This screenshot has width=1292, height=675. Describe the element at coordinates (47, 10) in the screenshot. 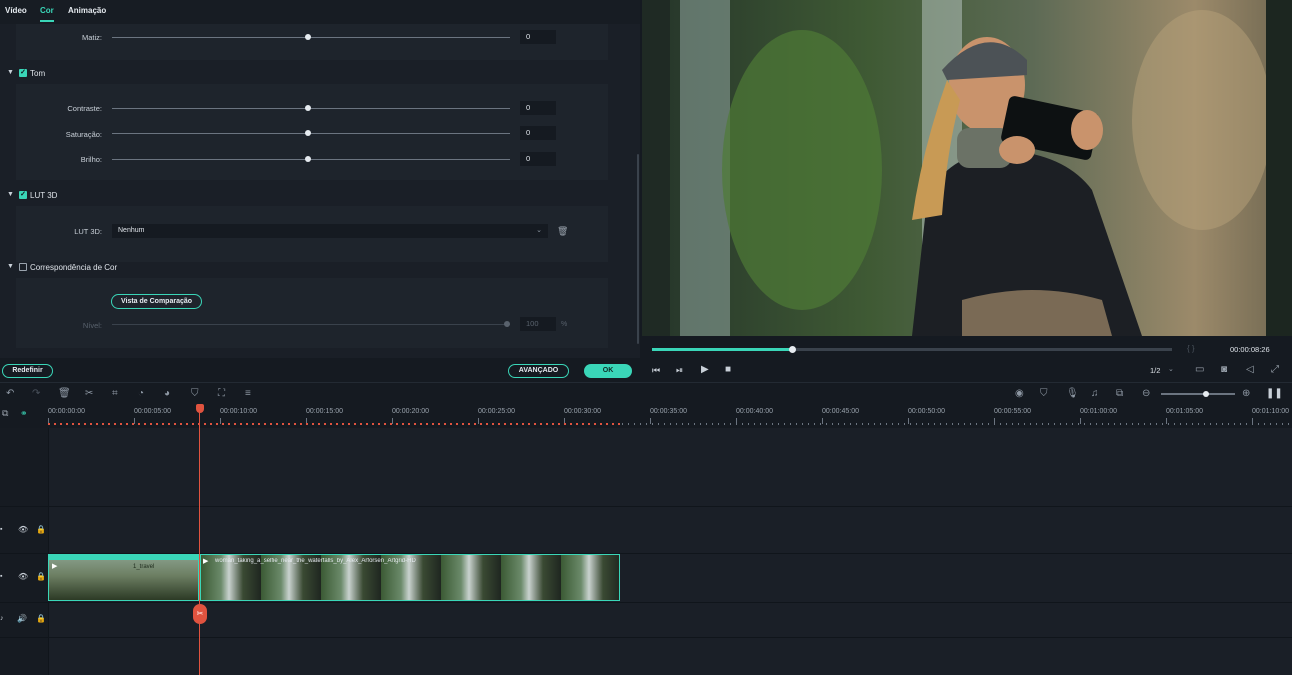

I see `tab-cor: Cor` at that location.